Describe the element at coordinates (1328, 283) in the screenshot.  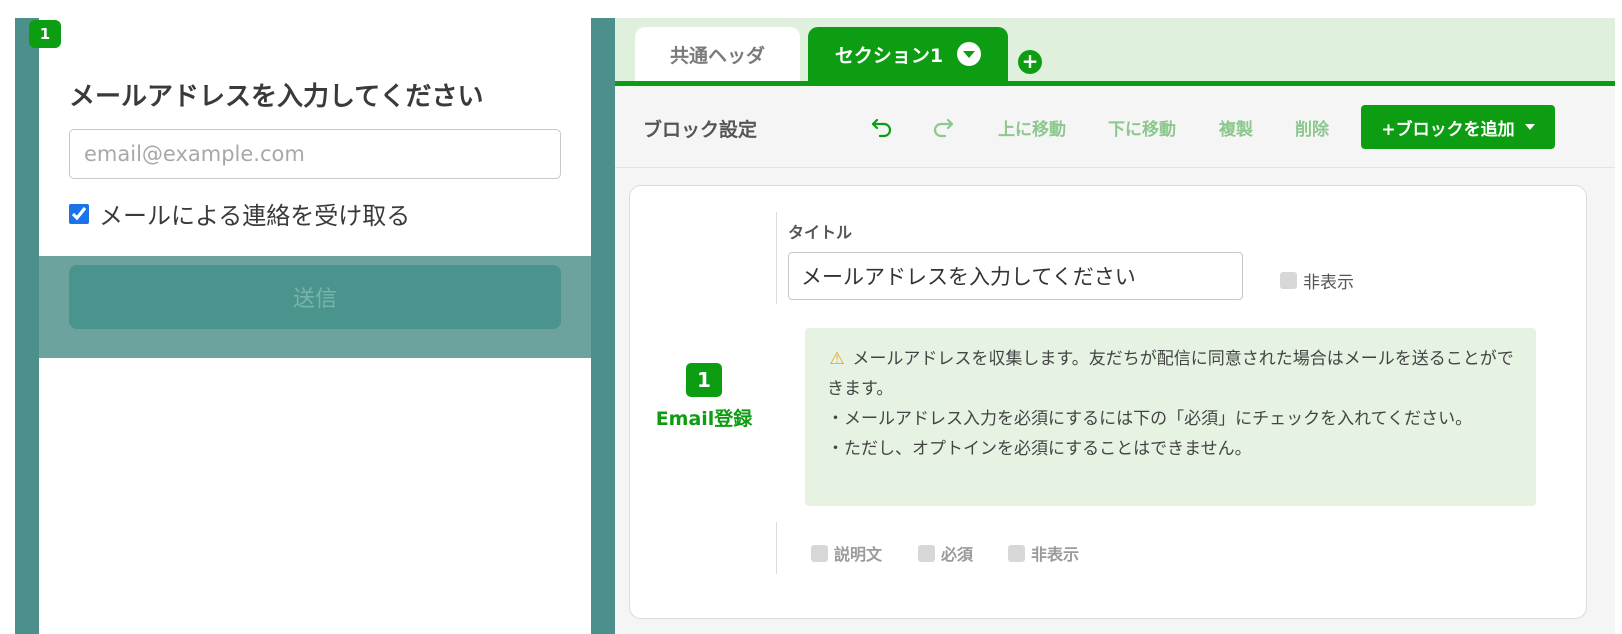
I see `title-hide-label: 非表示` at that location.